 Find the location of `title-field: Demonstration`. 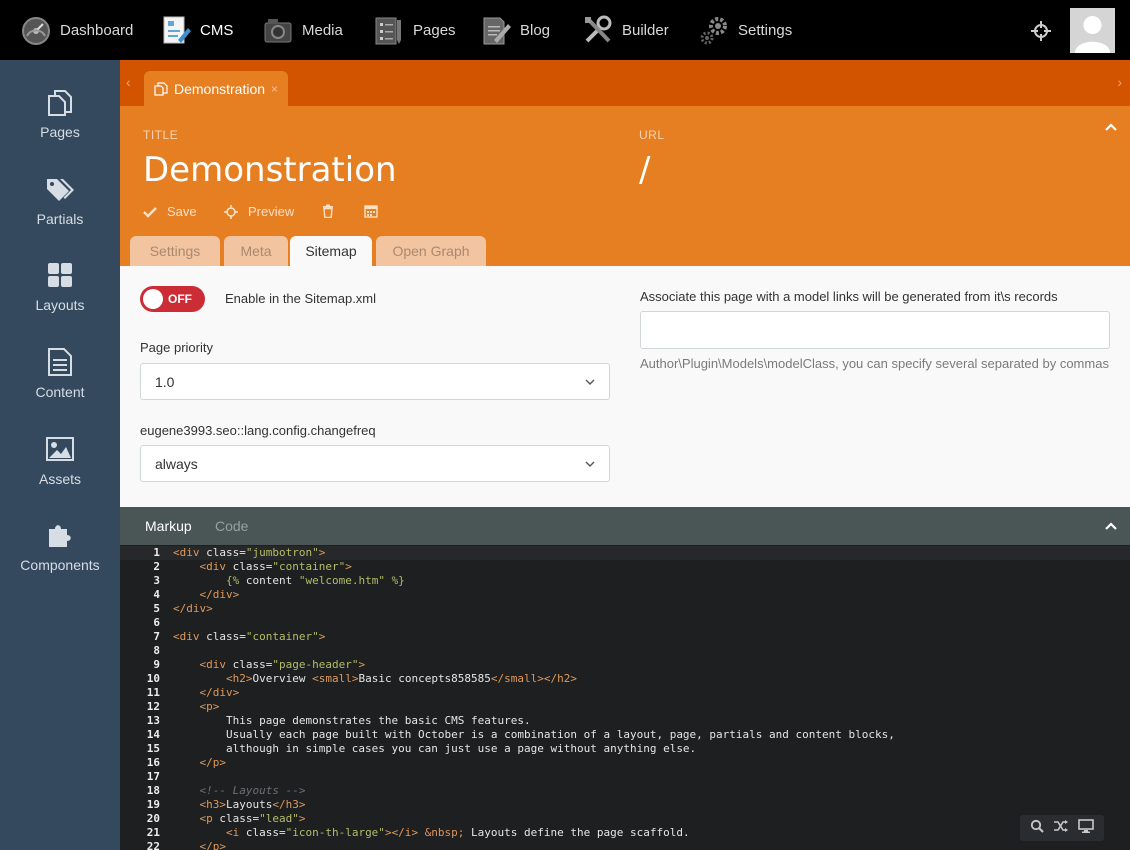

title-field: Demonstration is located at coordinates (270, 170).